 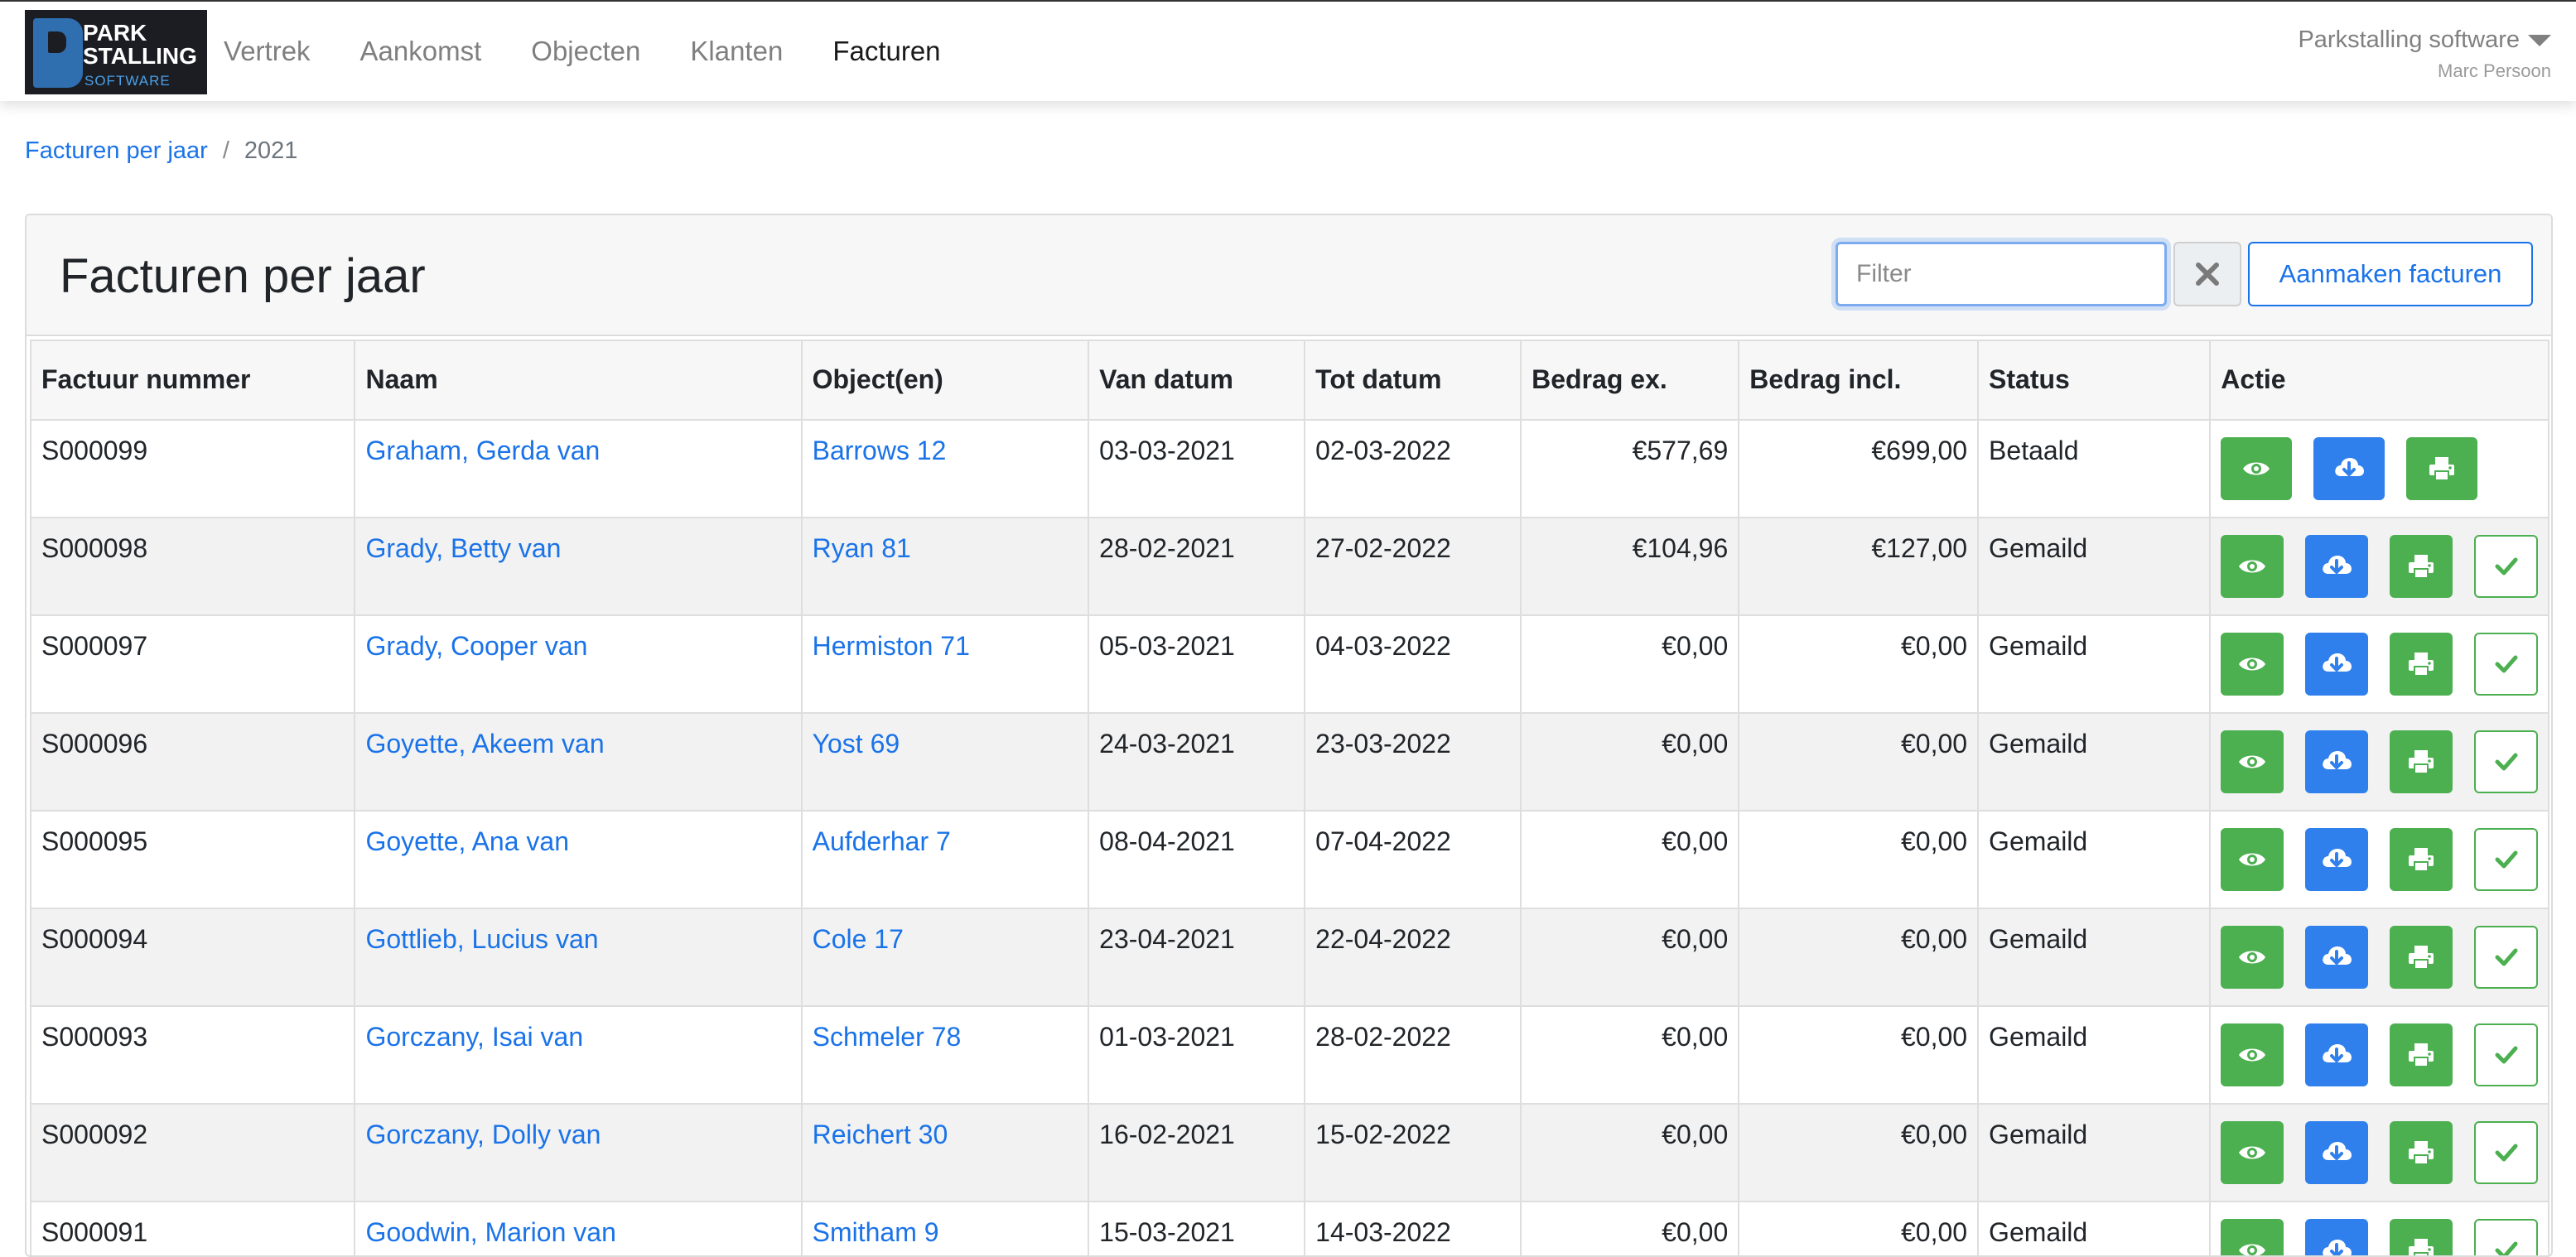 I want to click on brand-logo: PARK STALLING SOFTWARE, so click(x=116, y=52).